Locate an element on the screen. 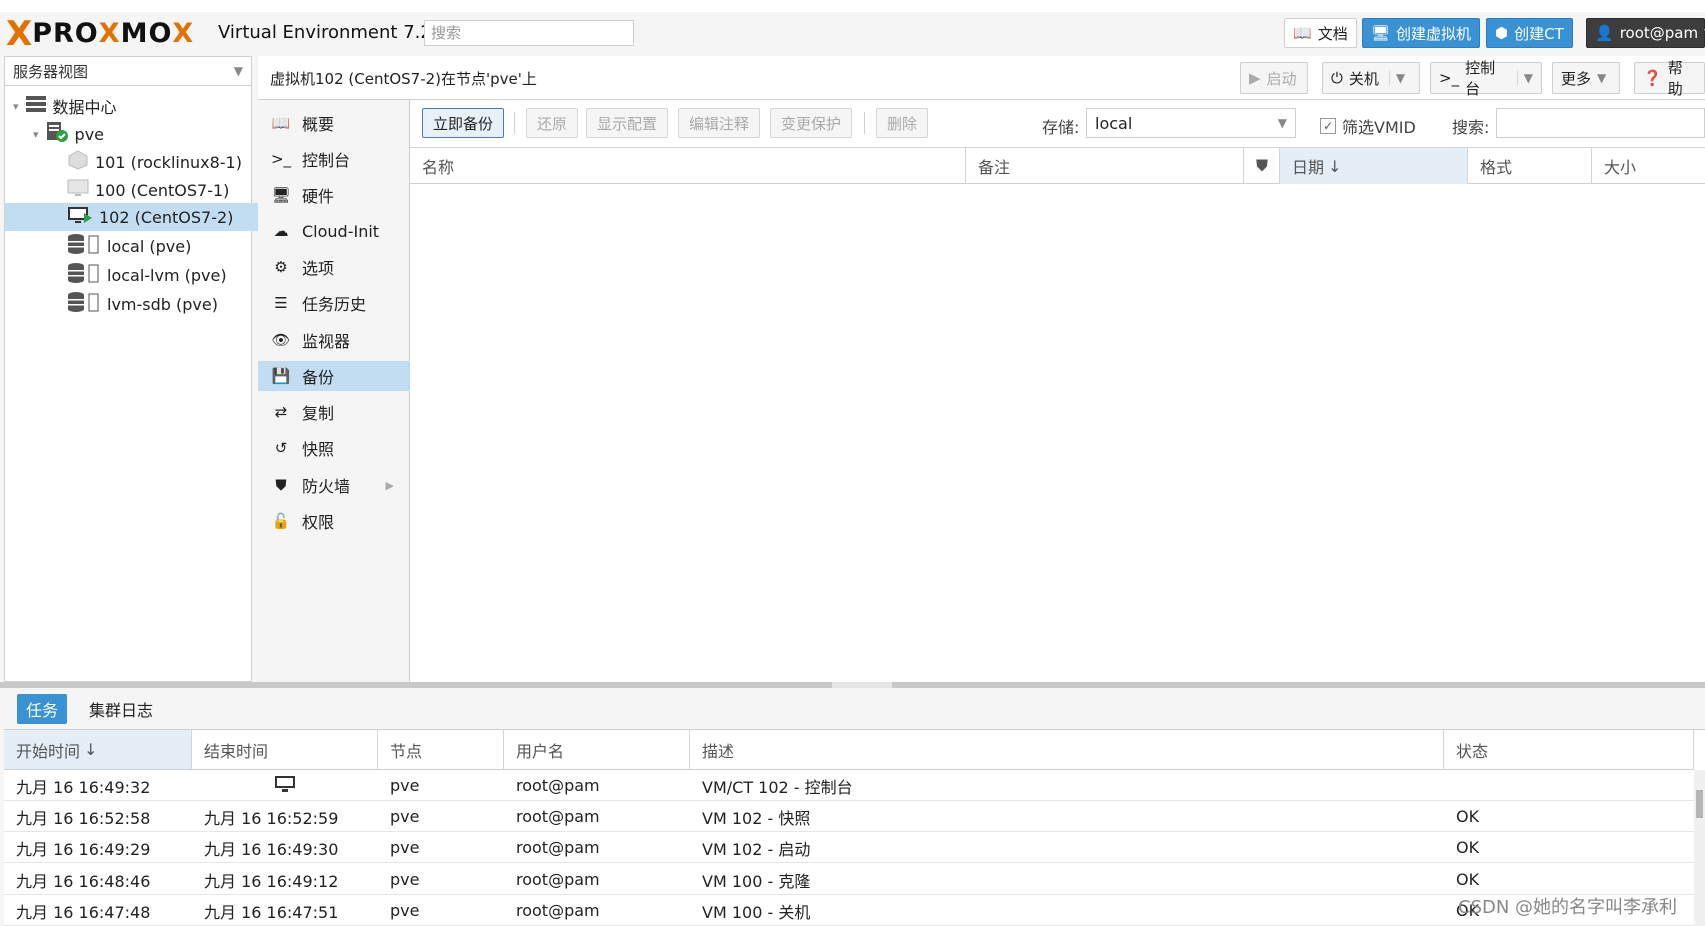  nav-hardware: 🖥 硬件 is located at coordinates (334, 195).